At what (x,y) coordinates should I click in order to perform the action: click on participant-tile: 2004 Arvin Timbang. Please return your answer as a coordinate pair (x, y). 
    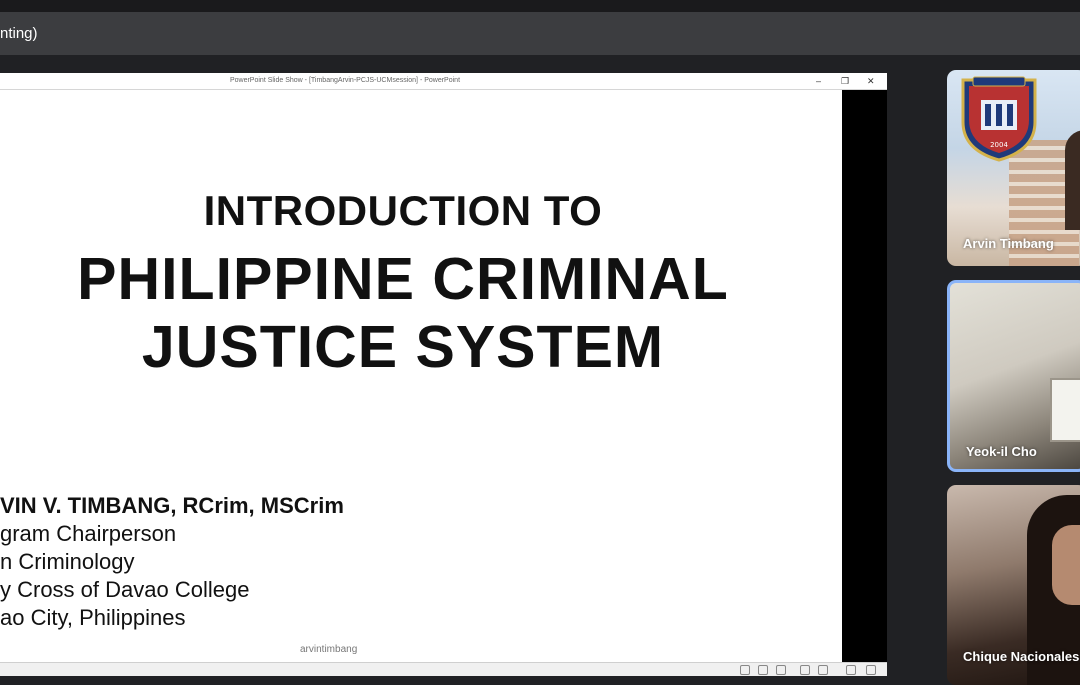
    Looking at the image, I should click on (1013, 168).